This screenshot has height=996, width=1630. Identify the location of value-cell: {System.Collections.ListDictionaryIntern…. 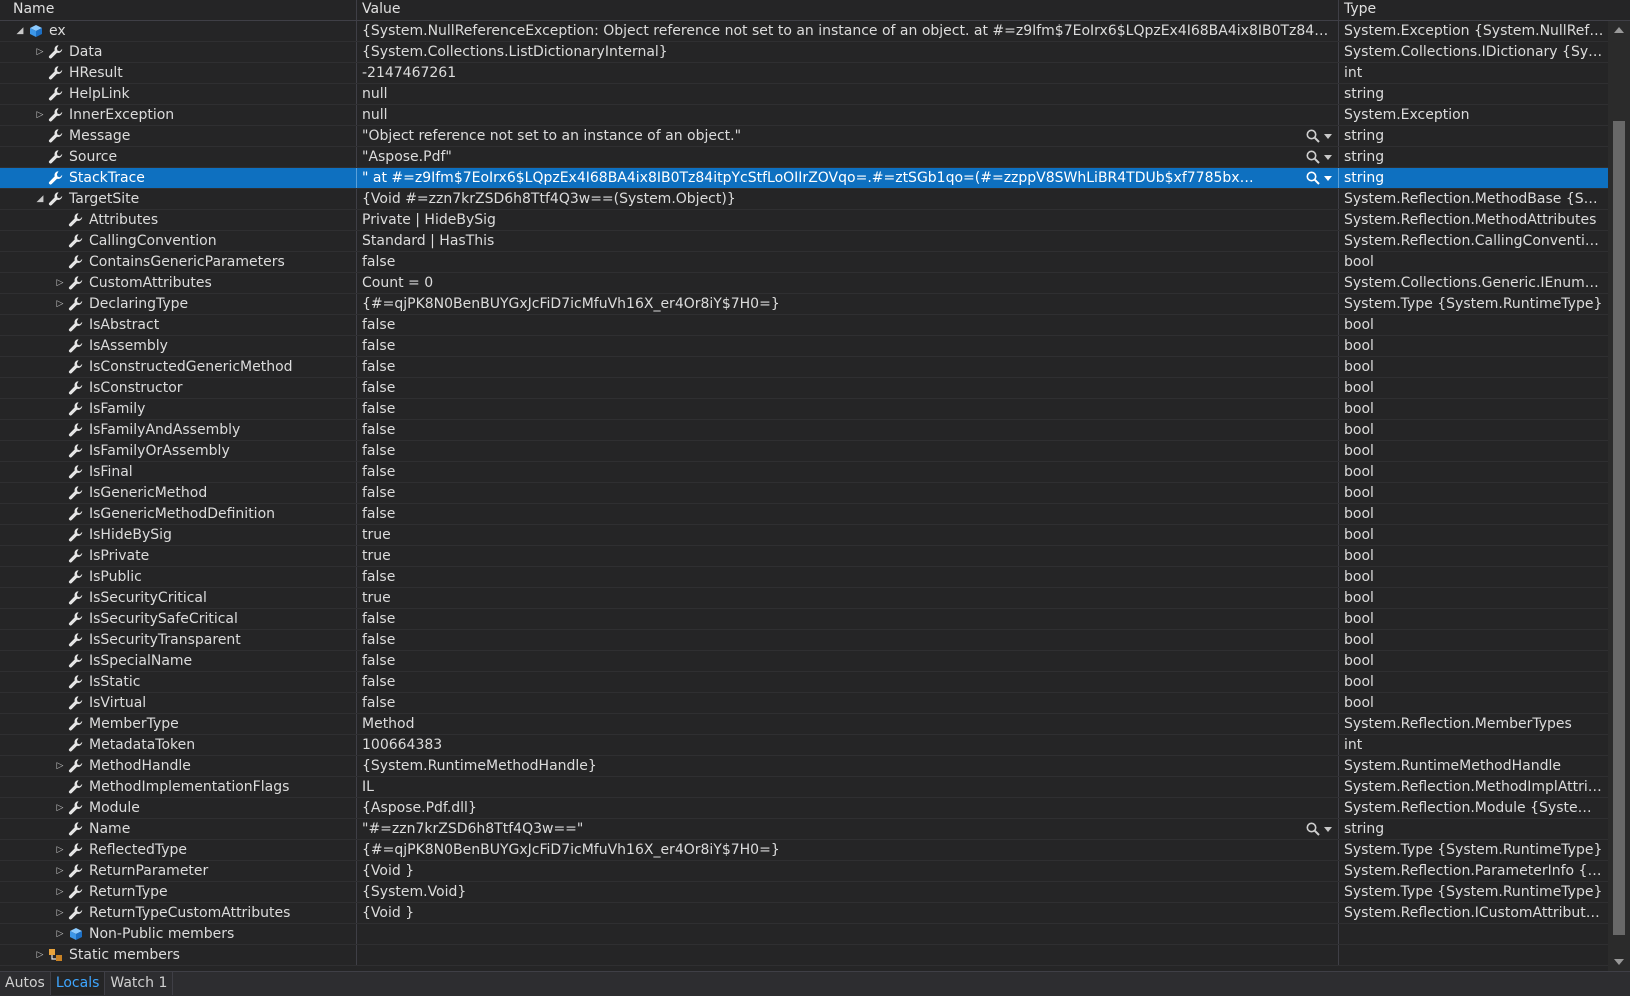
(848, 52).